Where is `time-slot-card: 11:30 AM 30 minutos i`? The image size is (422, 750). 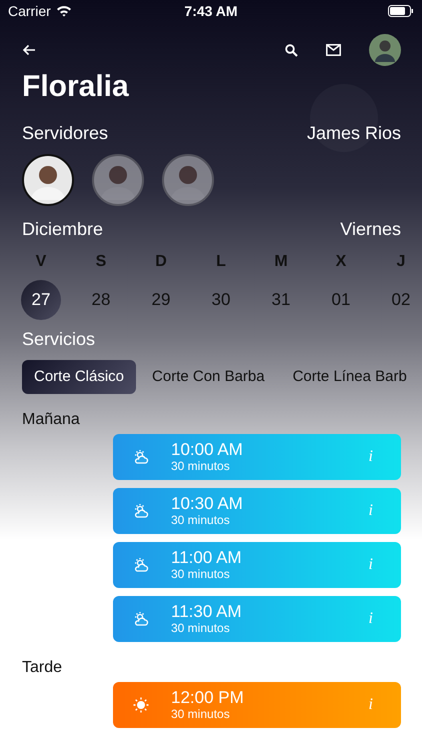
time-slot-card: 11:30 AM 30 minutos i is located at coordinates (257, 619).